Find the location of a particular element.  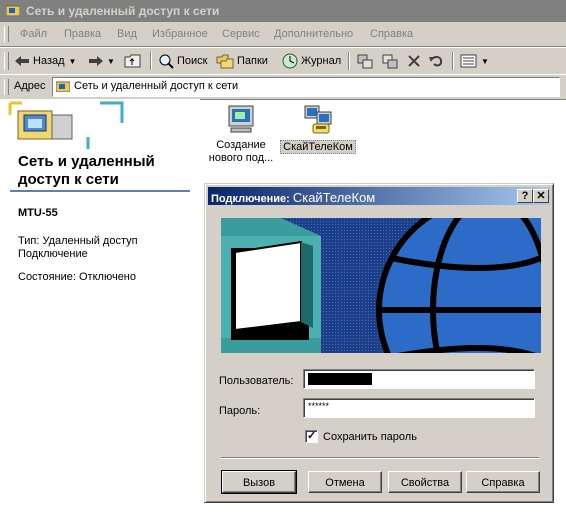

dialog-divider is located at coordinates (380, 458).